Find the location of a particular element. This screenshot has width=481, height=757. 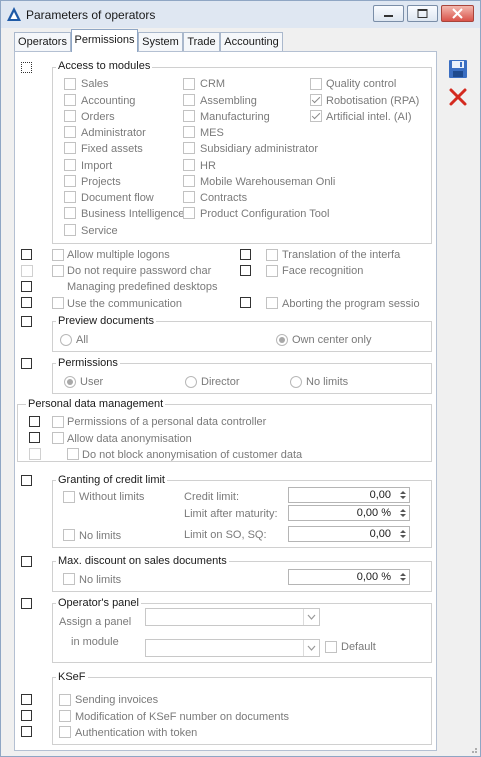

in-module-select is located at coordinates (232, 648).